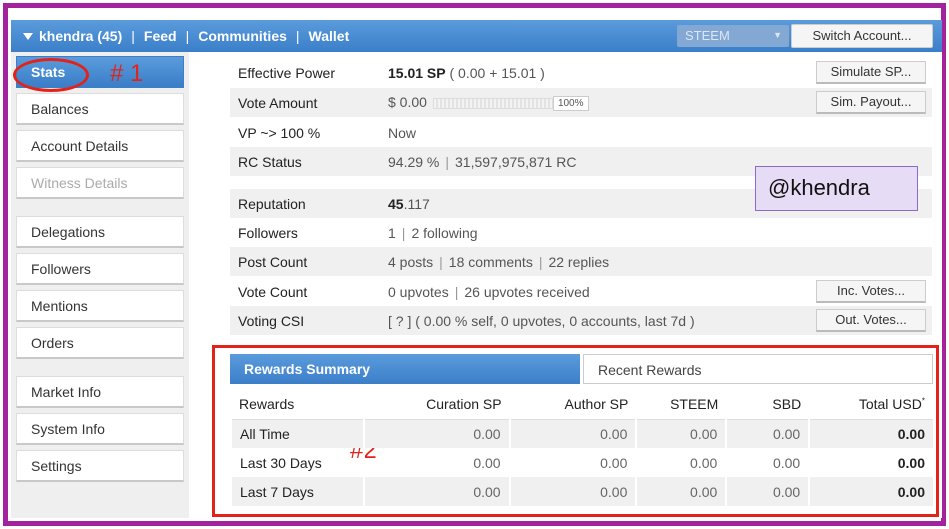 This screenshot has height=529, width=949. What do you see at coordinates (497, 72) in the screenshot?
I see `effective-power-detail: ( 0.00 + 15.01 )` at bounding box center [497, 72].